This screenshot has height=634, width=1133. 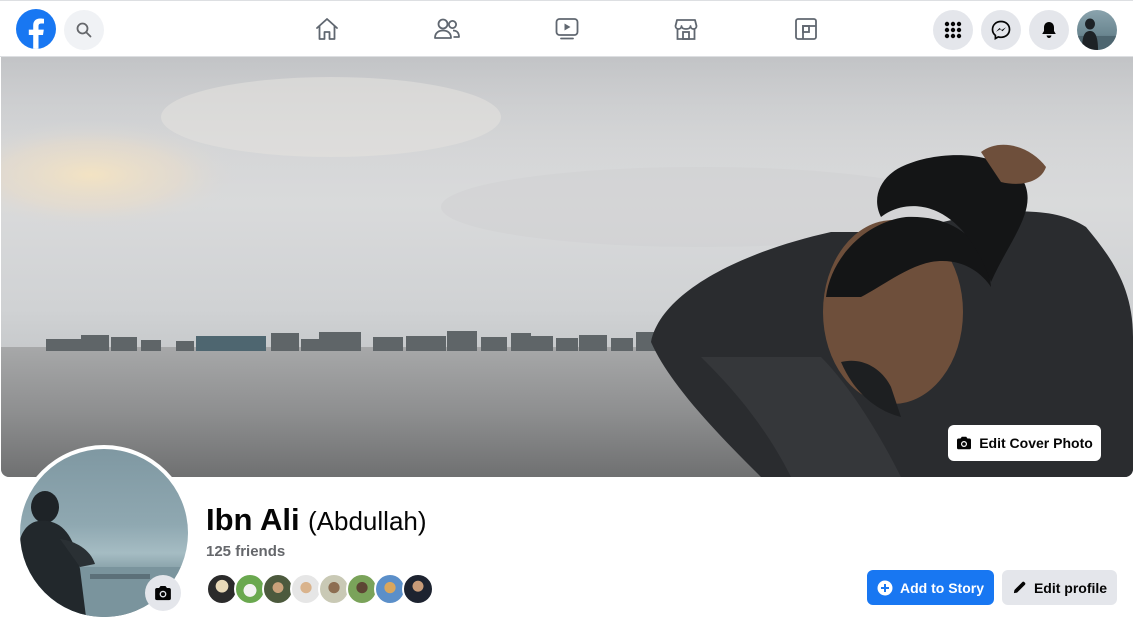 I want to click on edit-cover-photo-label: Edit Cover Photo, so click(x=1036, y=443).